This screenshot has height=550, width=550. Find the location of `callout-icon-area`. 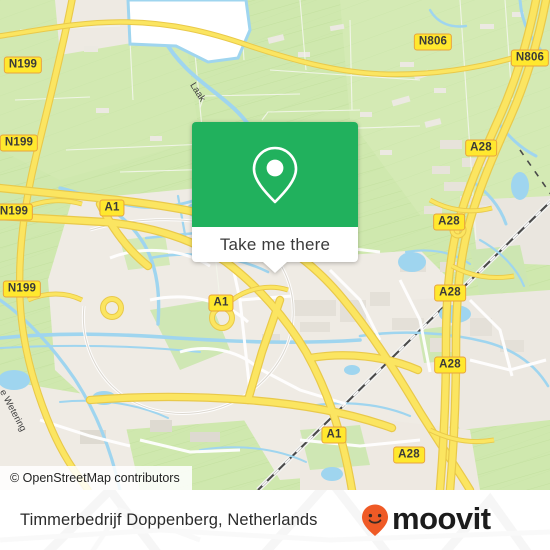

callout-icon-area is located at coordinates (275, 174).